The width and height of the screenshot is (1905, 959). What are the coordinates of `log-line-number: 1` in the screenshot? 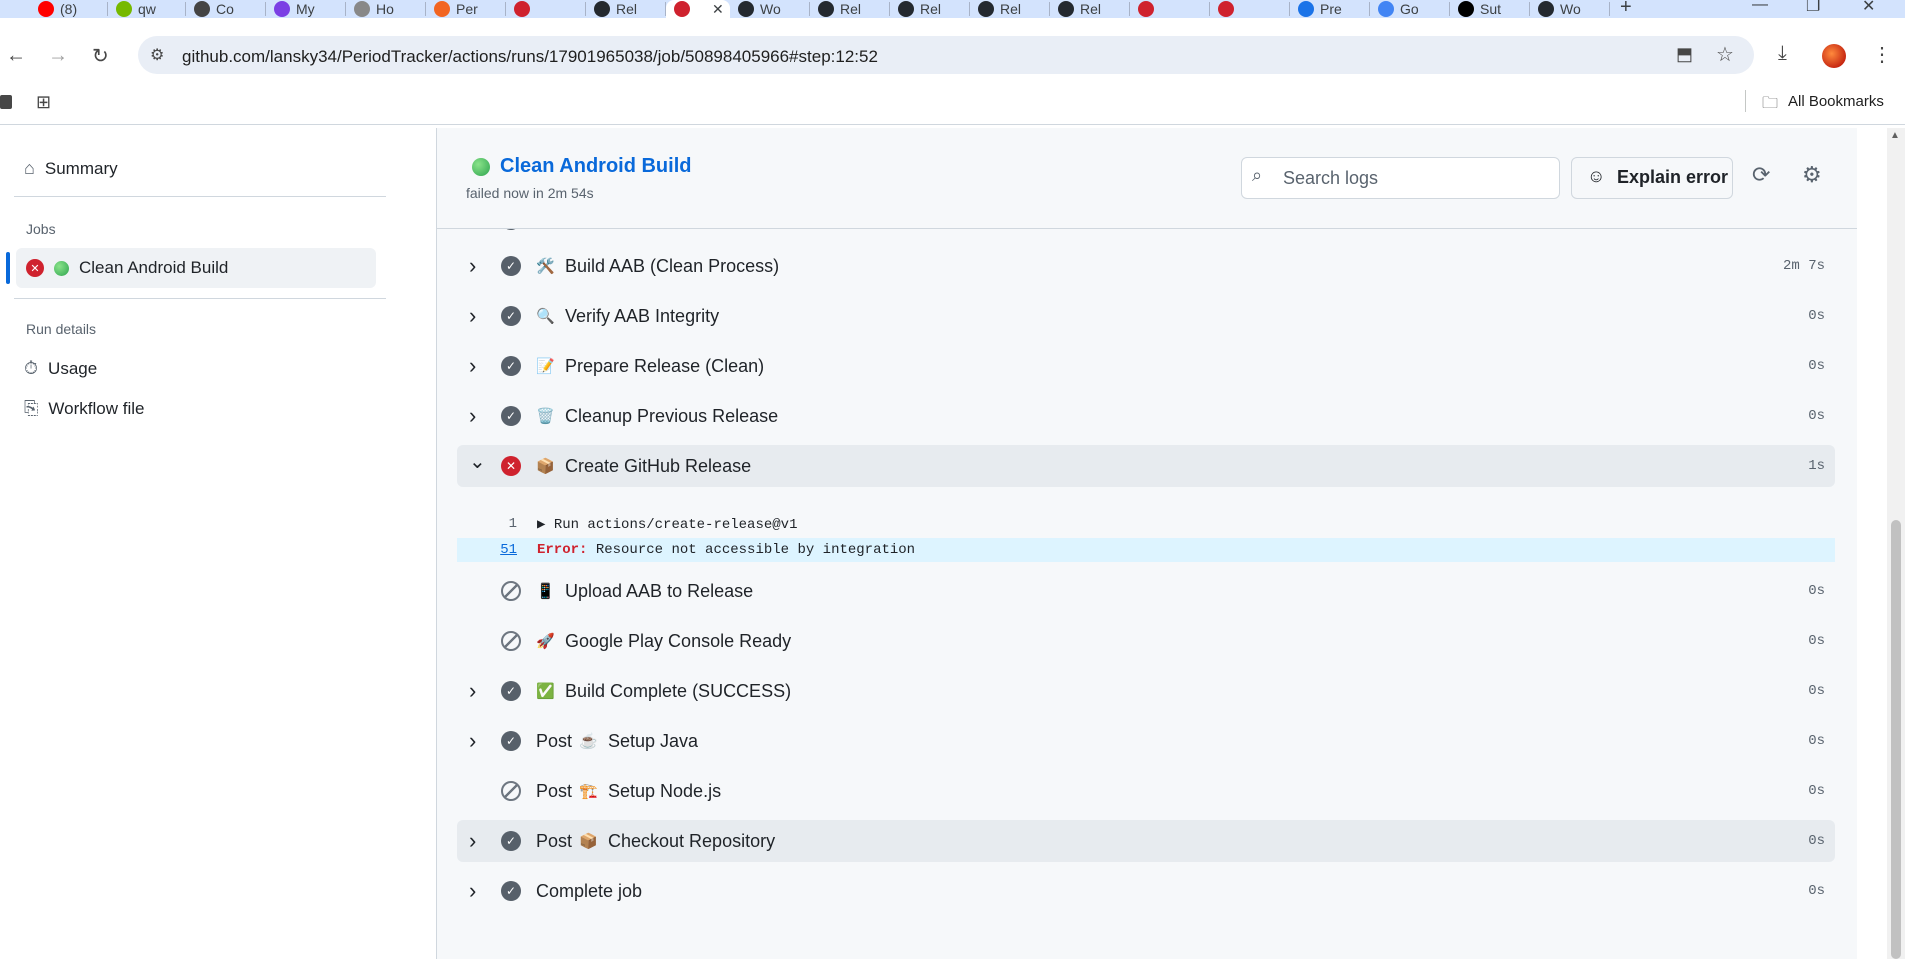 It's located at (487, 524).